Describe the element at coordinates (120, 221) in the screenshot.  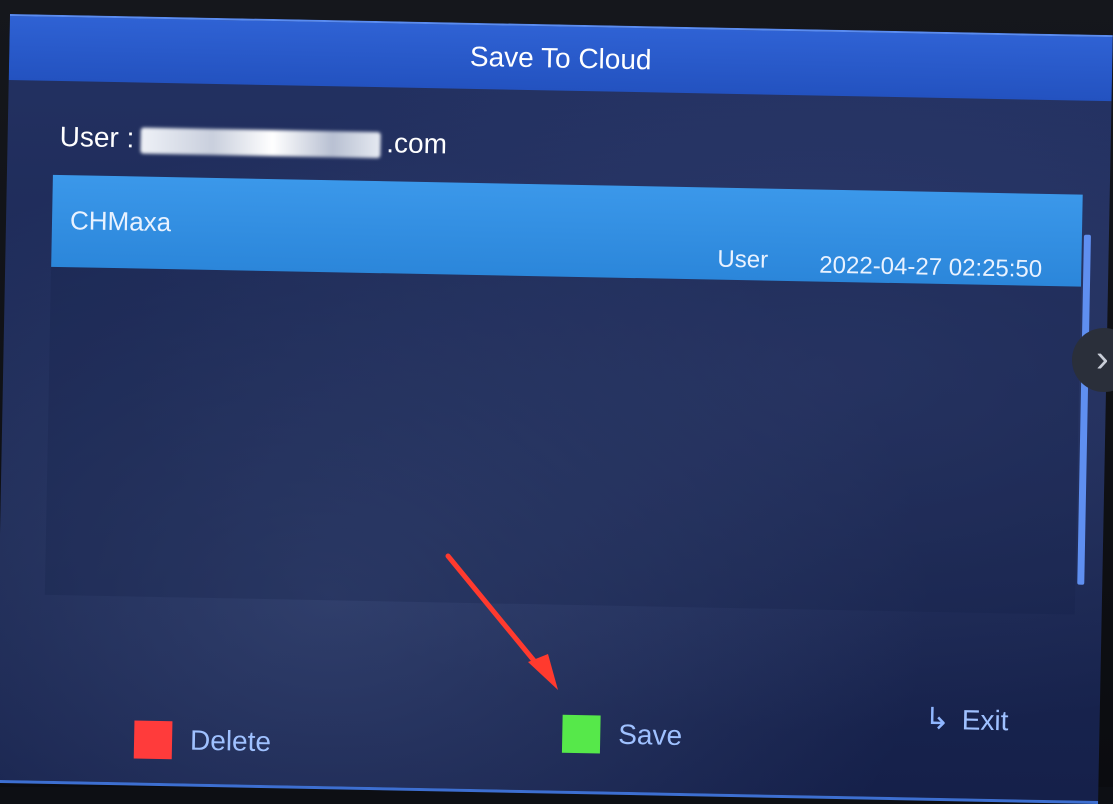
I see `list-item-name: CHMaxa` at that location.